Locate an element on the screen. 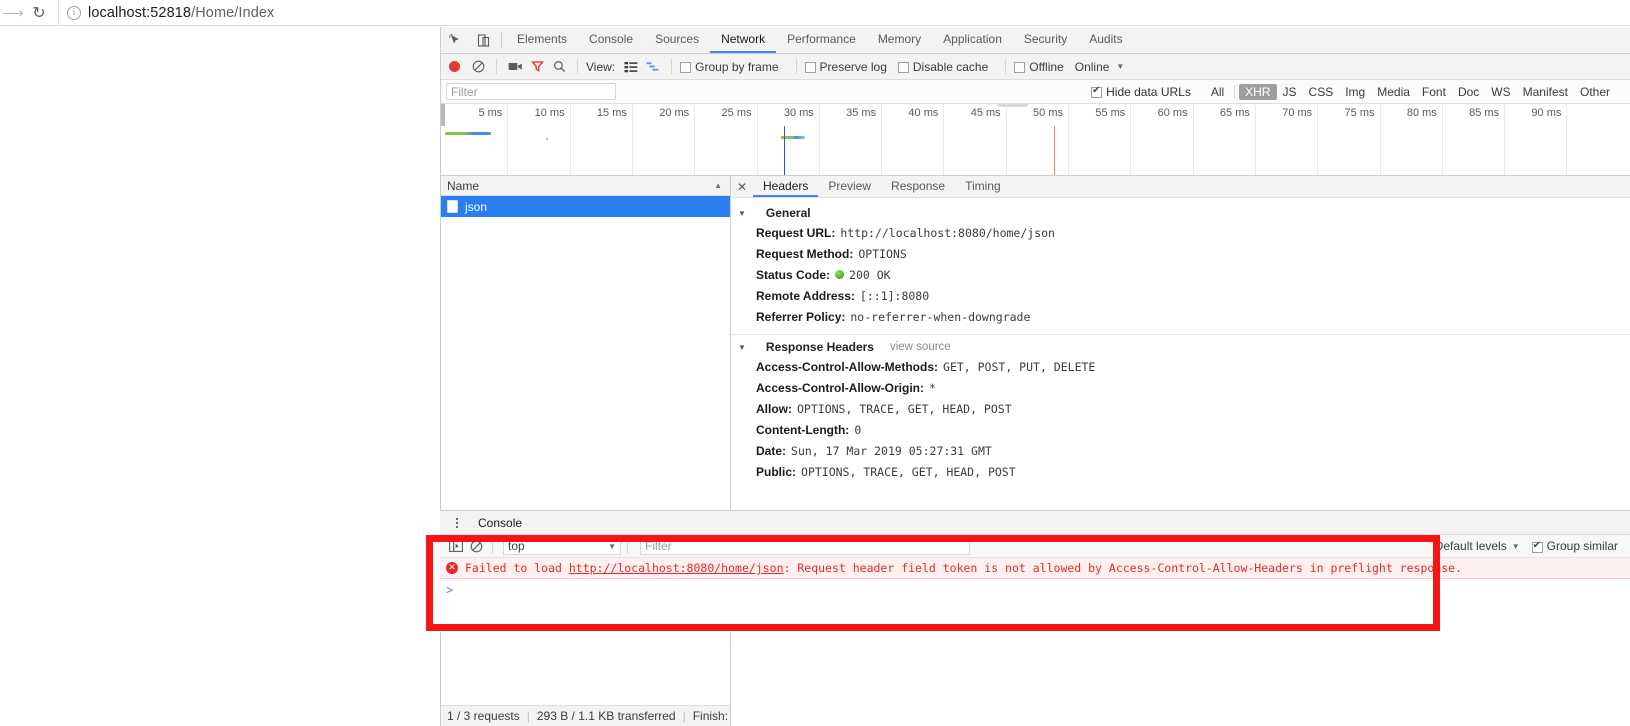 The image size is (1630, 726). header-row: Date: Sun, 17 Mar 2019 05:27:31 GMT is located at coordinates (1180, 451).